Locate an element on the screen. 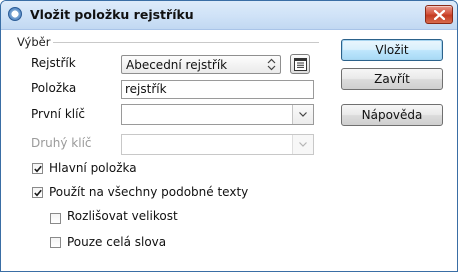 This screenshot has width=458, height=272. prvni-klic-combo is located at coordinates (217, 114).